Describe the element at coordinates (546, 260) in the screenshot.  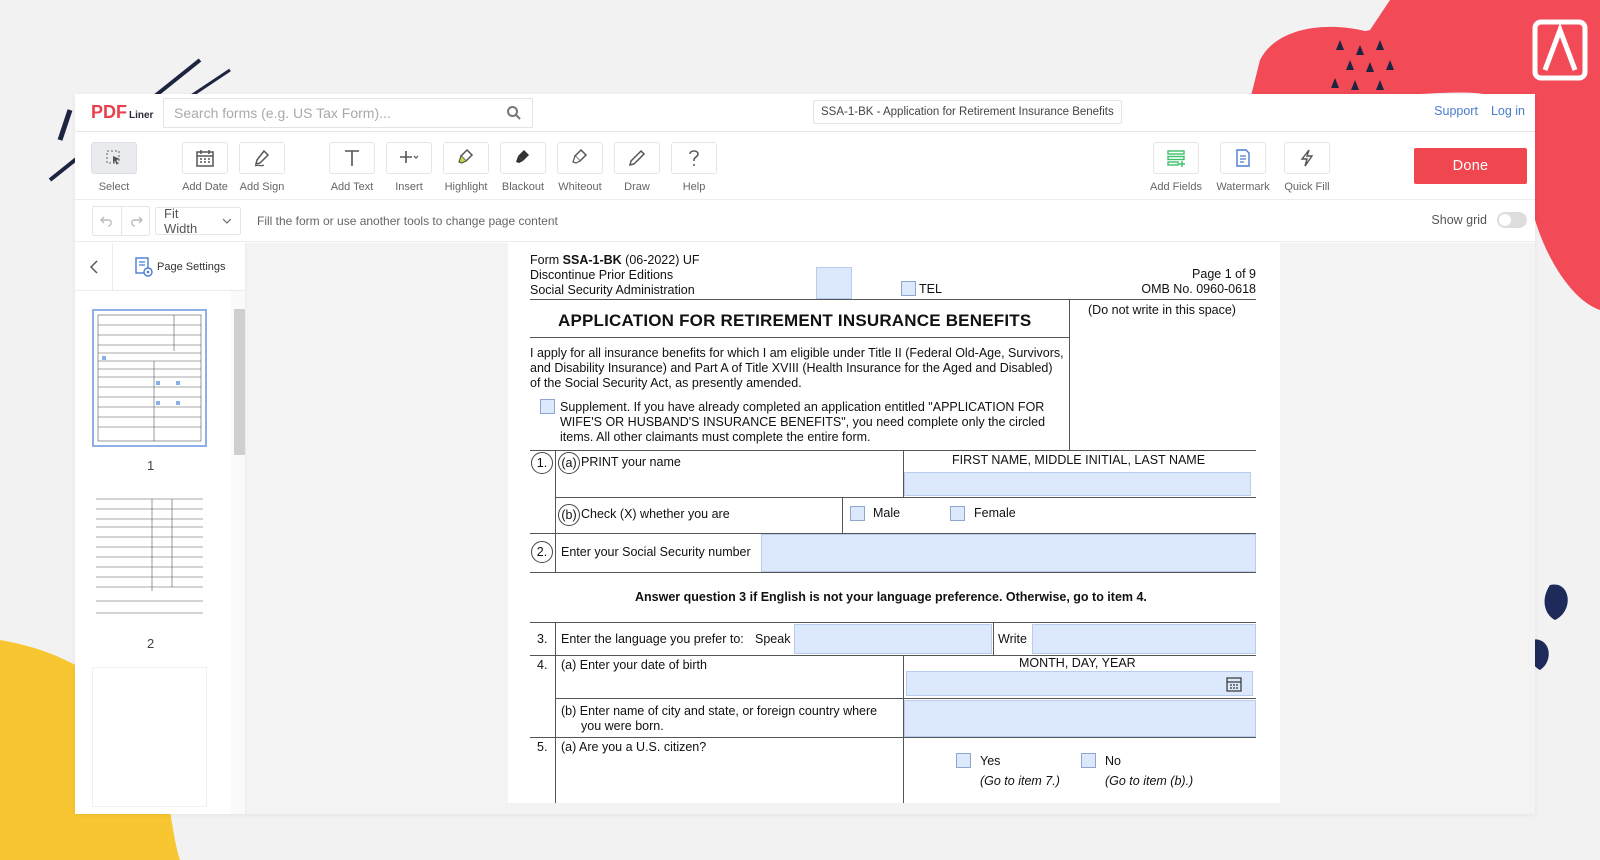
I see `form-id-prefix: Form` at that location.